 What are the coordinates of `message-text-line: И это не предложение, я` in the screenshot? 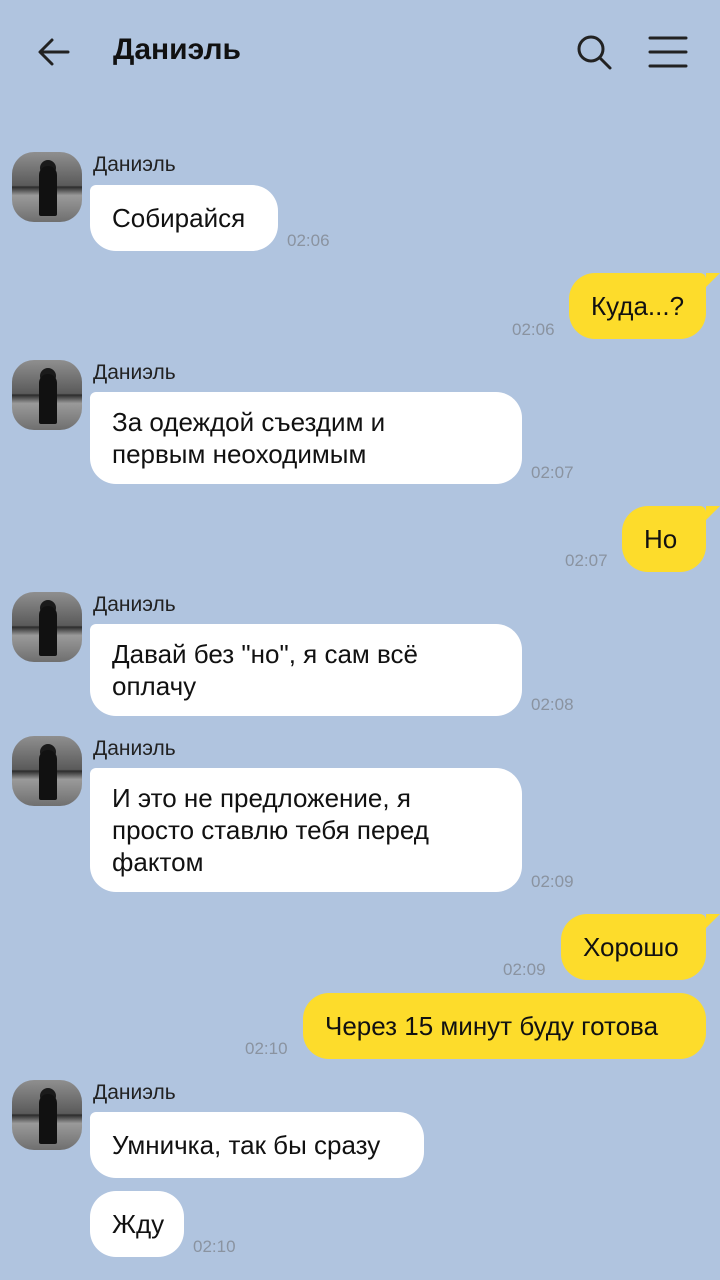 It's located at (261, 798).